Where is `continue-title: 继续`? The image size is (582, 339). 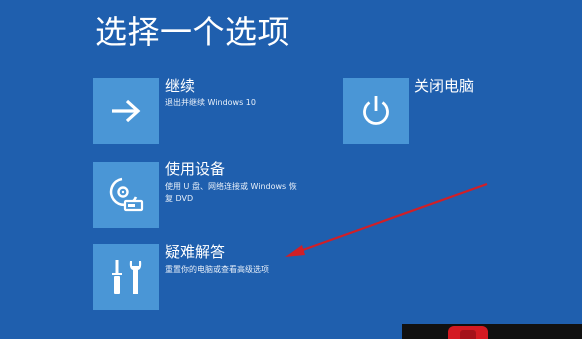
continue-title: 继续 is located at coordinates (180, 86).